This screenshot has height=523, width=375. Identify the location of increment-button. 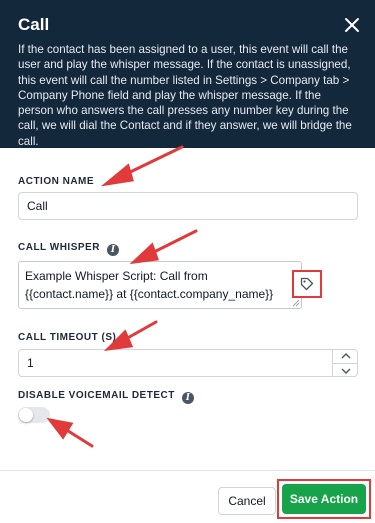
(345, 356).